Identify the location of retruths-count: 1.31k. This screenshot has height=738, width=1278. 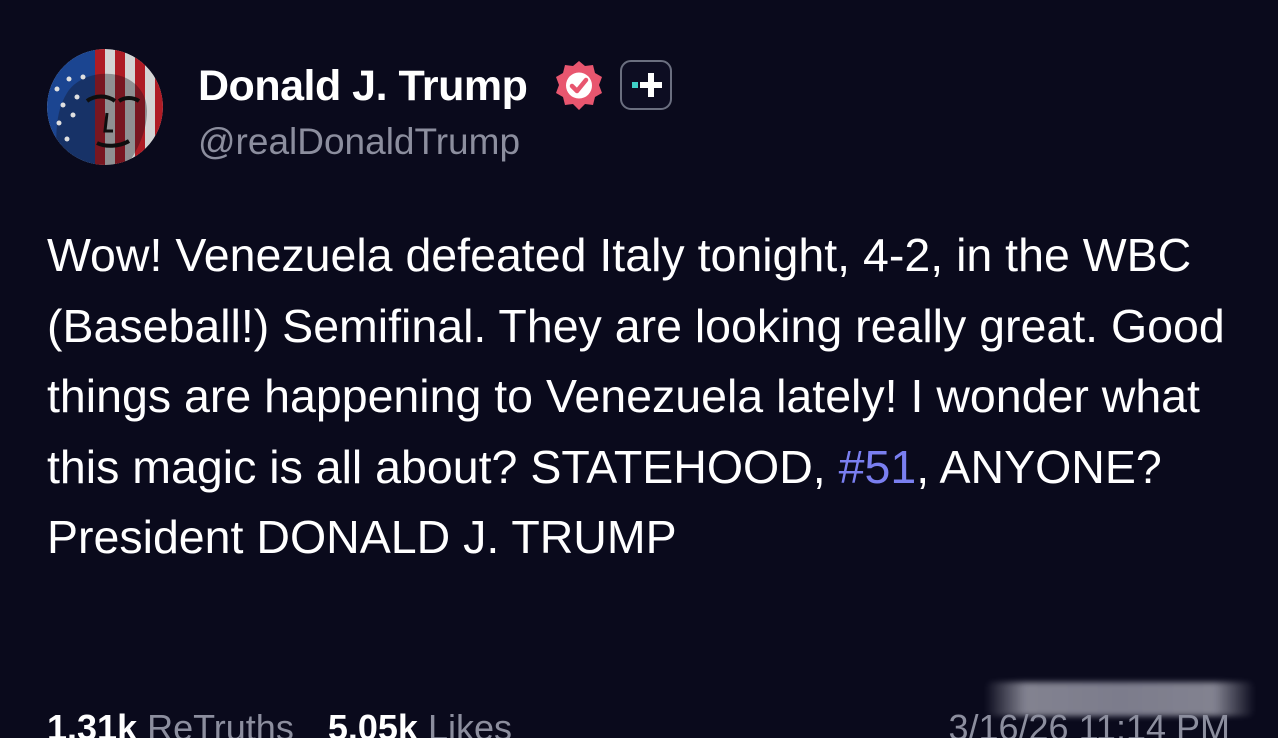
(92, 722).